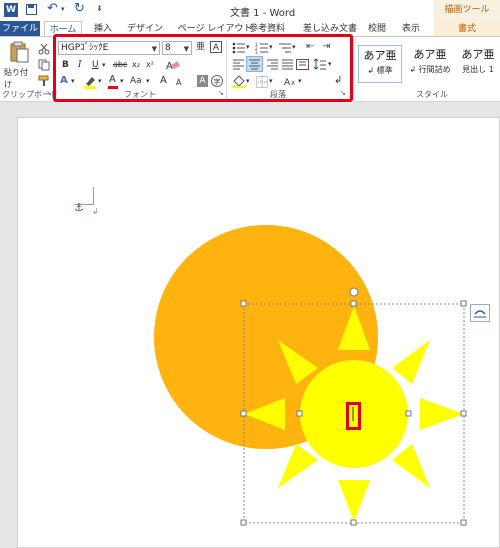 The image size is (500, 548). Describe the element at coordinates (302, 64) in the screenshot. I see `distributed-icon` at that location.